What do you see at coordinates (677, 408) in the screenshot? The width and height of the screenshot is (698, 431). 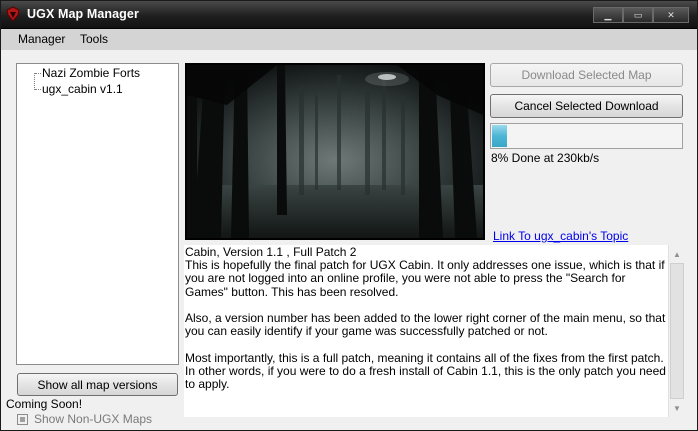 I see `scroll-down-arrow-icon: ▼` at bounding box center [677, 408].